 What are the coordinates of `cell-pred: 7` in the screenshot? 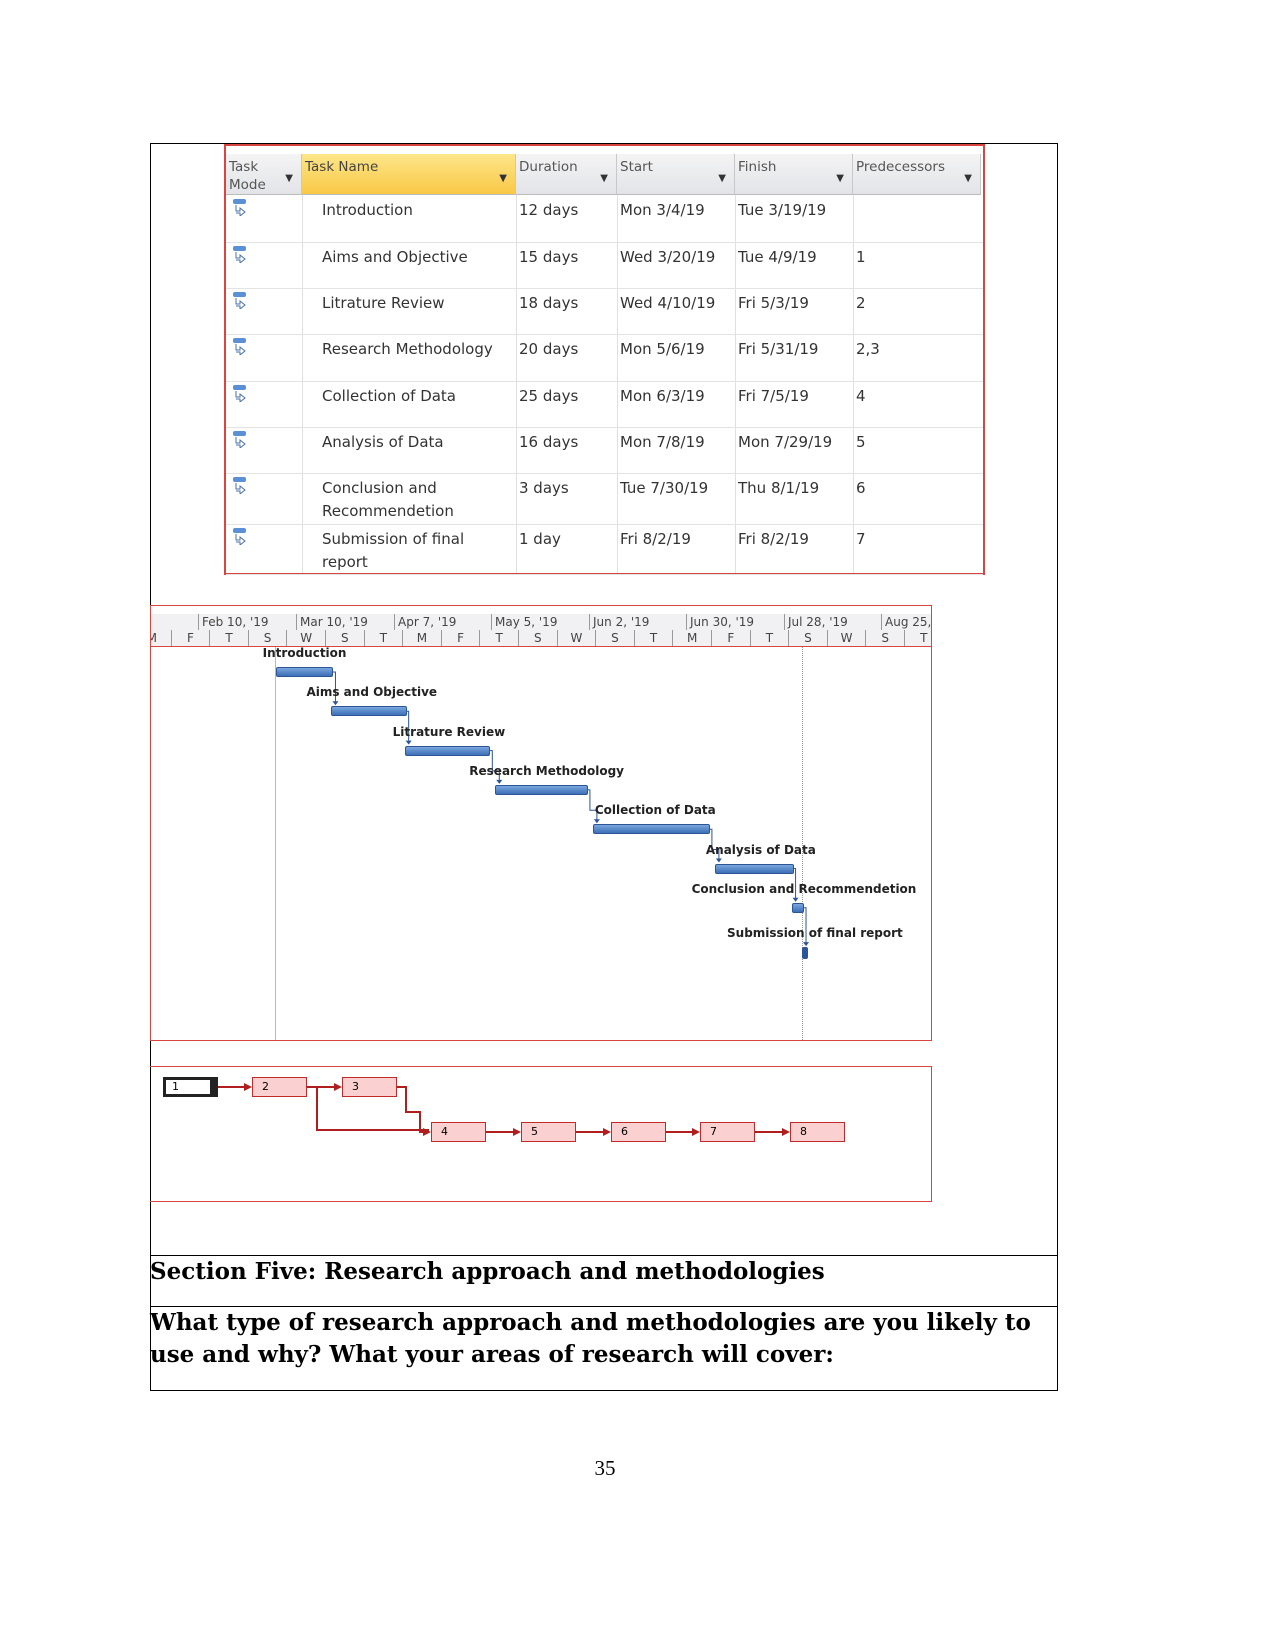 It's located at (861, 539).